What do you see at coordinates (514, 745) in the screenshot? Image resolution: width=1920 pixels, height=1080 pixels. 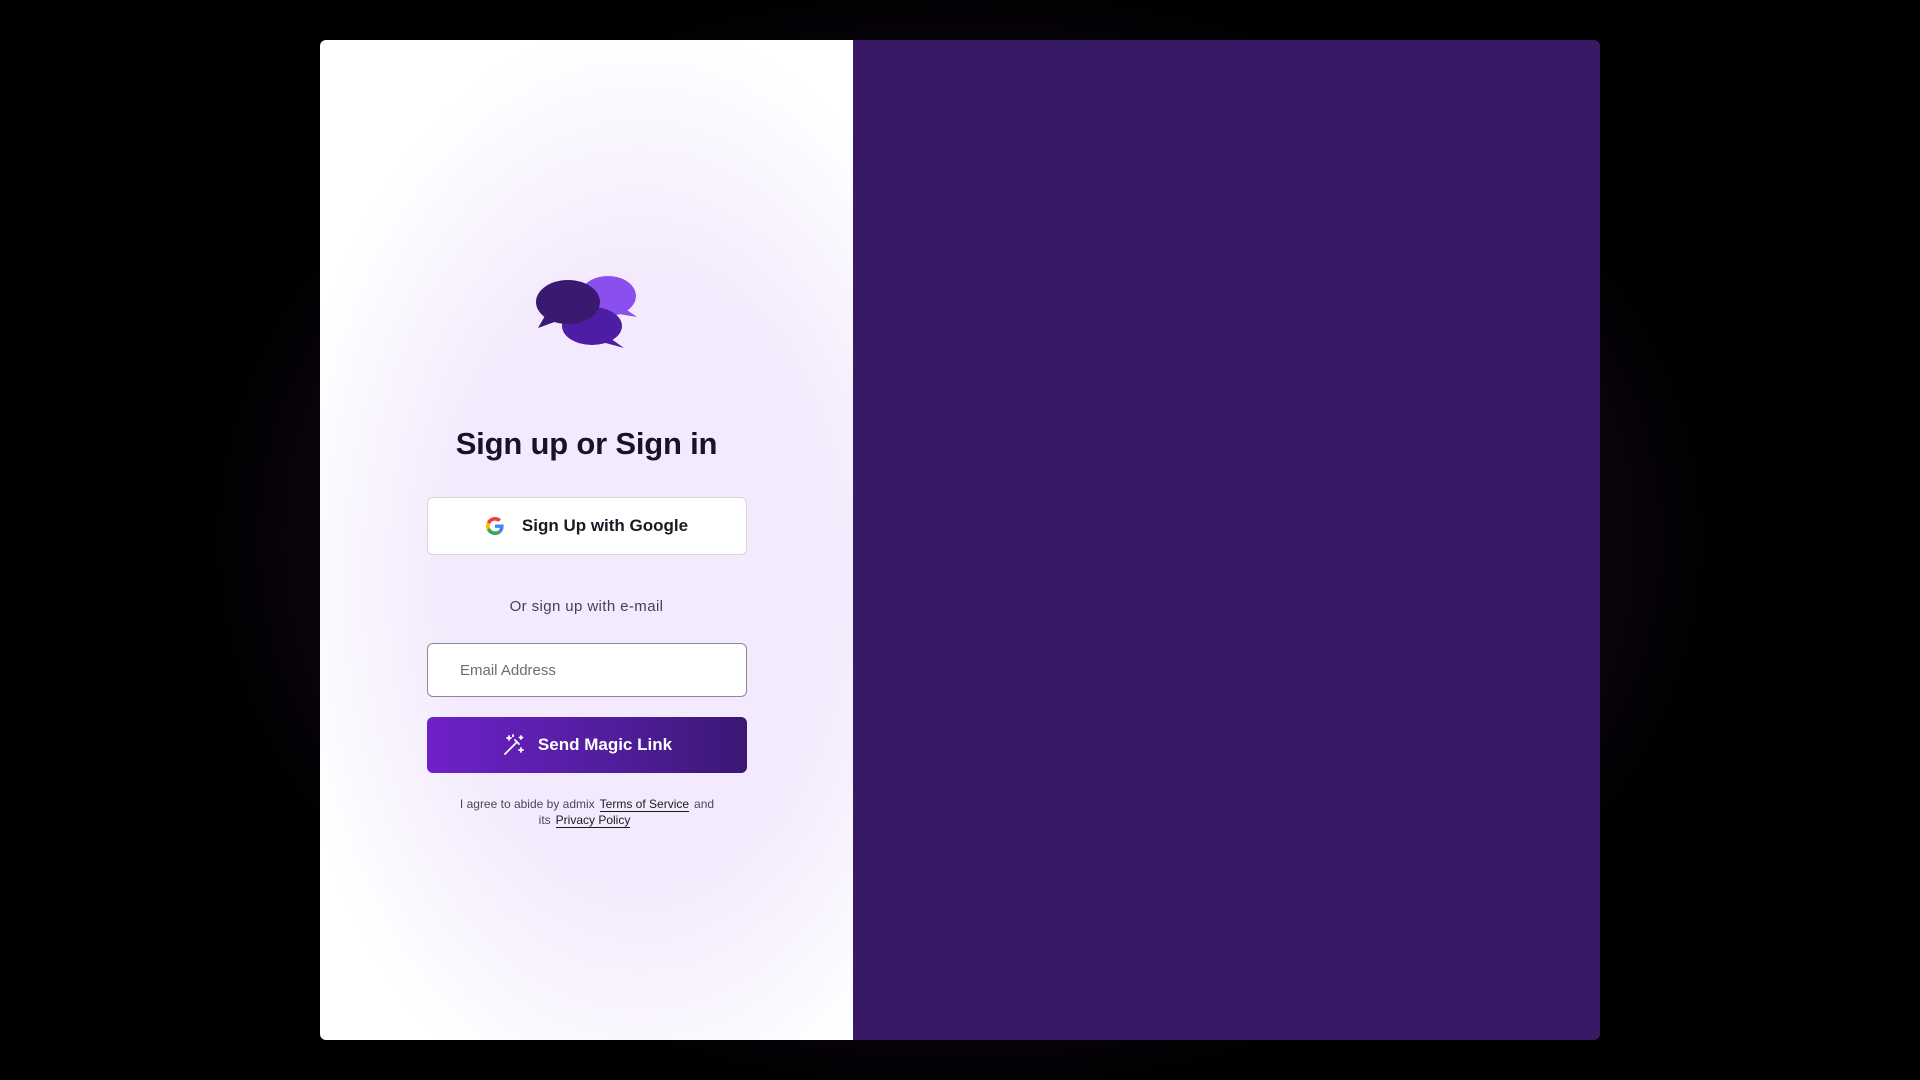 I see `magic-wand-icon` at bounding box center [514, 745].